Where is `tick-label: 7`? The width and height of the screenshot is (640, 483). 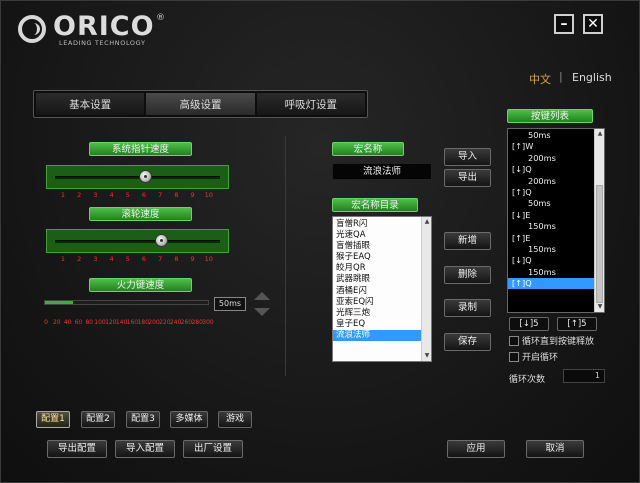 tick-label: 7 is located at coordinates (160, 195).